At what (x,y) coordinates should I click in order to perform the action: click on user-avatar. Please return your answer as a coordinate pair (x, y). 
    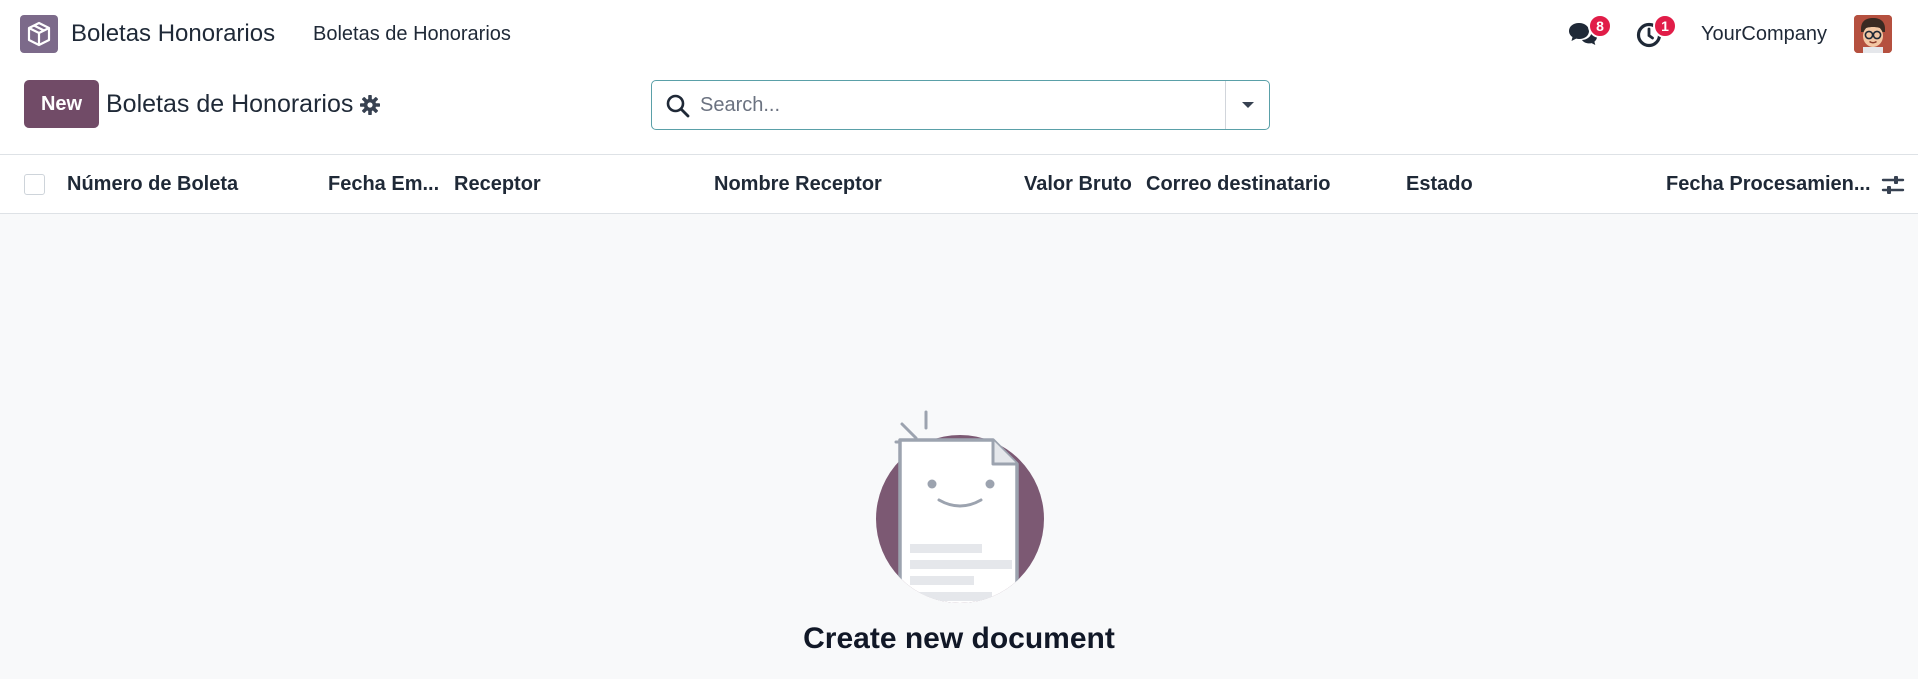
    Looking at the image, I should click on (1873, 34).